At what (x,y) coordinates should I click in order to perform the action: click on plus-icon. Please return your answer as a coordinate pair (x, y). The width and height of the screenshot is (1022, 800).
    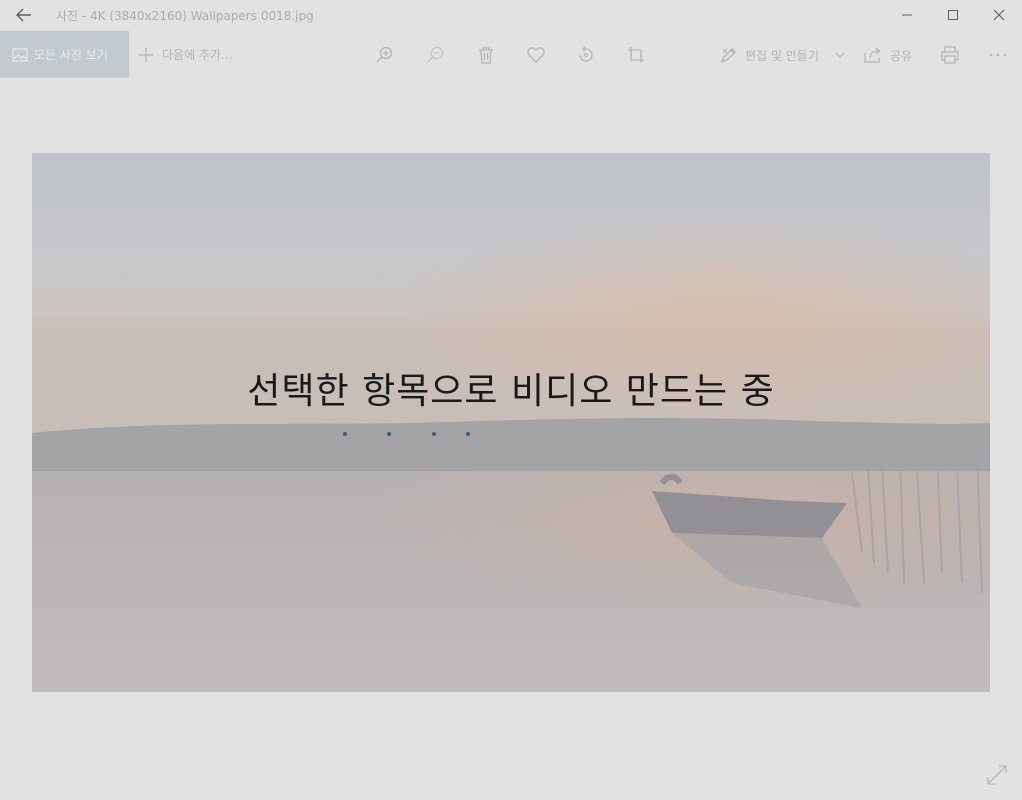
    Looking at the image, I should click on (146, 54).